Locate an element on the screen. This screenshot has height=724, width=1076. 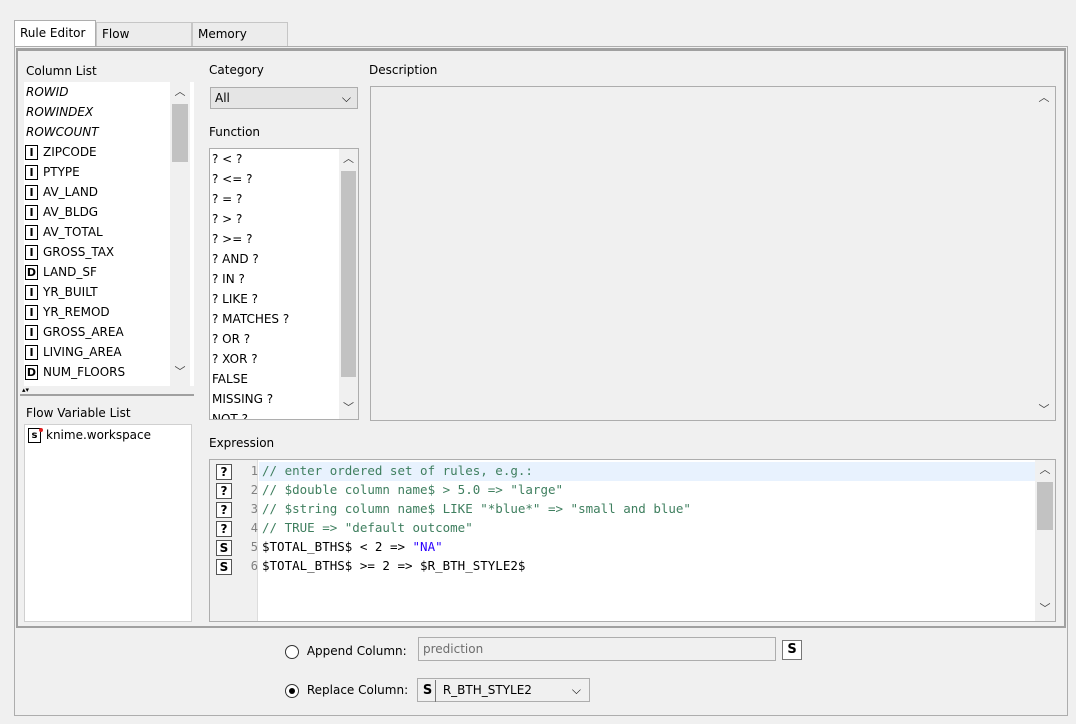
replace-column-label: Replace Column: is located at coordinates (357, 690).